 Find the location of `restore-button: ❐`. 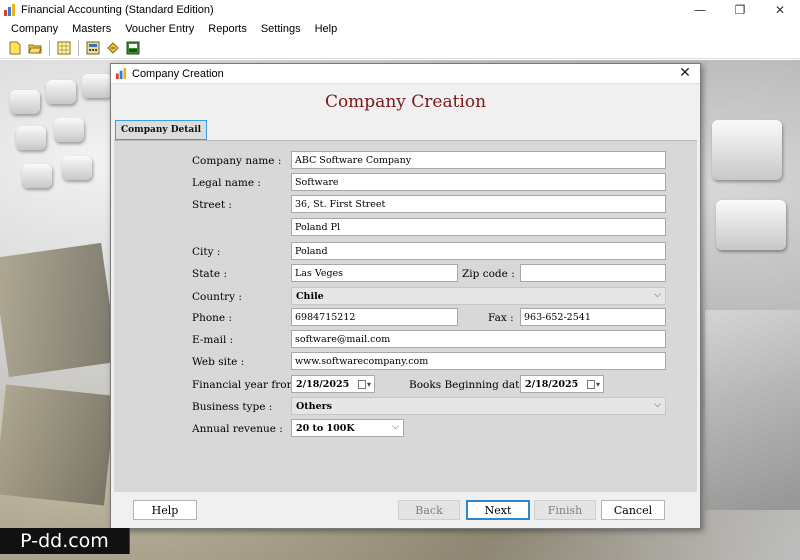

restore-button: ❐ is located at coordinates (740, 10).